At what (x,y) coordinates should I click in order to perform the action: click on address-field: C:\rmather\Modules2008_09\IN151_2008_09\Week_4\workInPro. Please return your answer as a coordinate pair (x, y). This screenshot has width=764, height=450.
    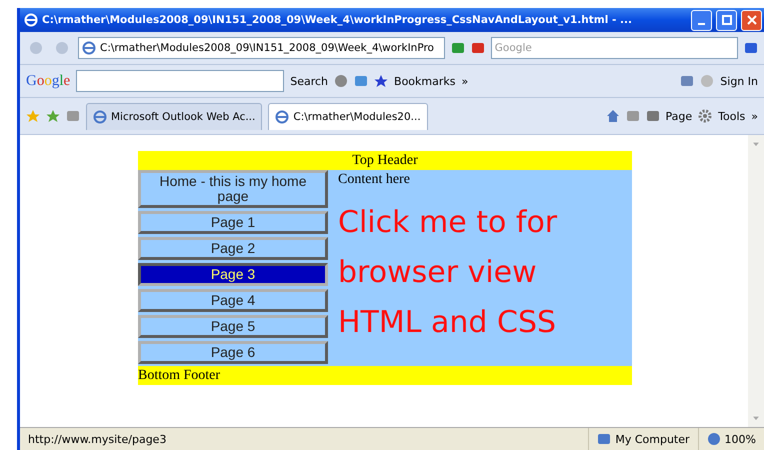
    Looking at the image, I should click on (261, 48).